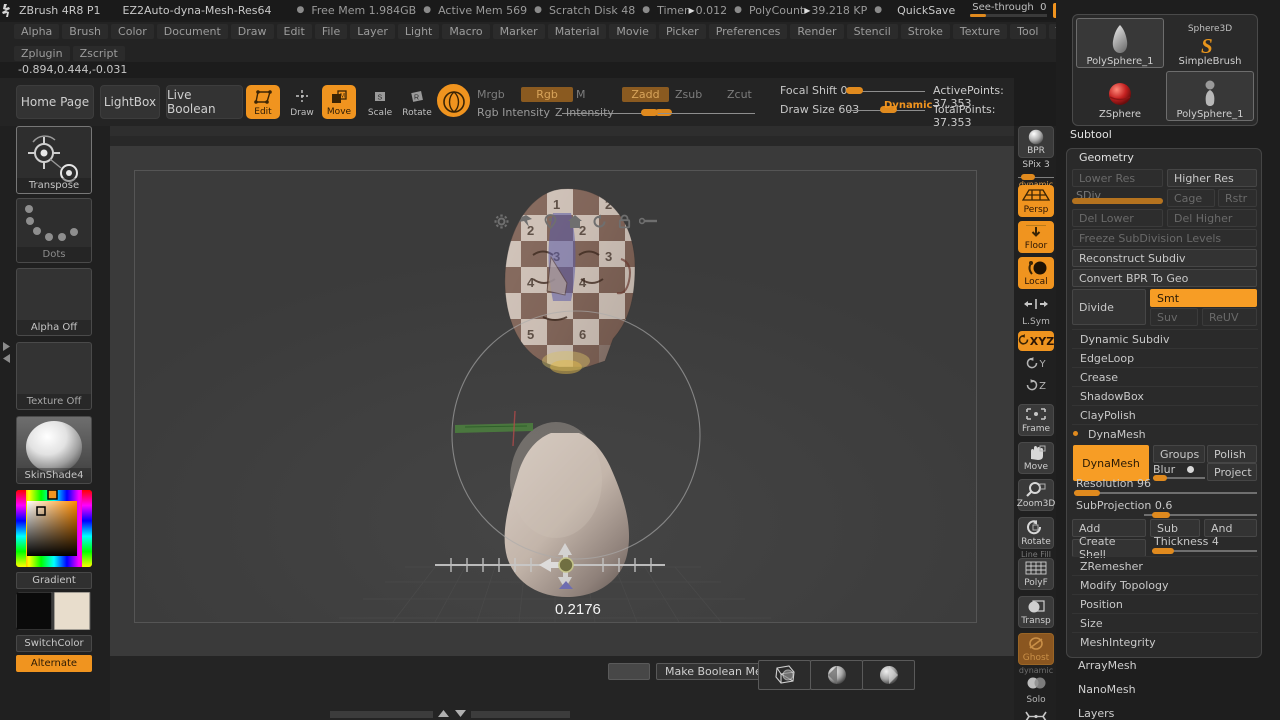 The height and width of the screenshot is (720, 1280). What do you see at coordinates (1036, 649) in the screenshot?
I see `ghost-button: Ghost` at bounding box center [1036, 649].